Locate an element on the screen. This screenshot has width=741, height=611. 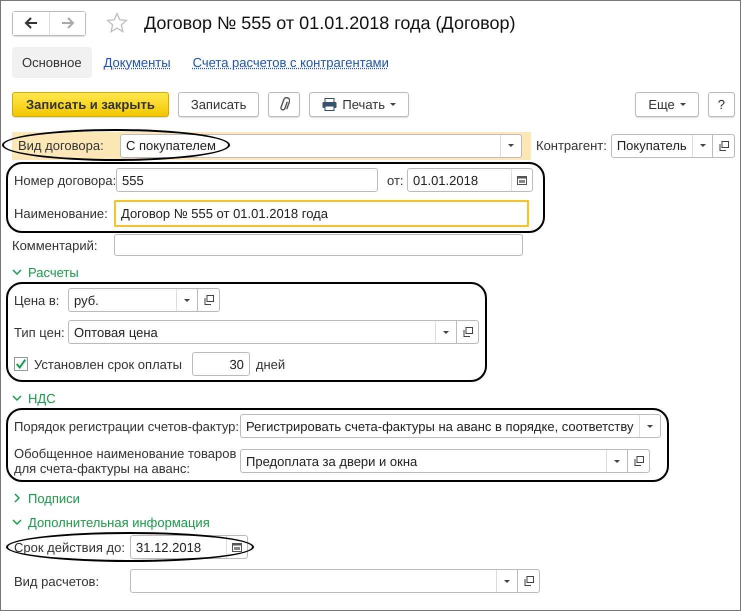
field-label: Тип цен: is located at coordinates (40, 332).